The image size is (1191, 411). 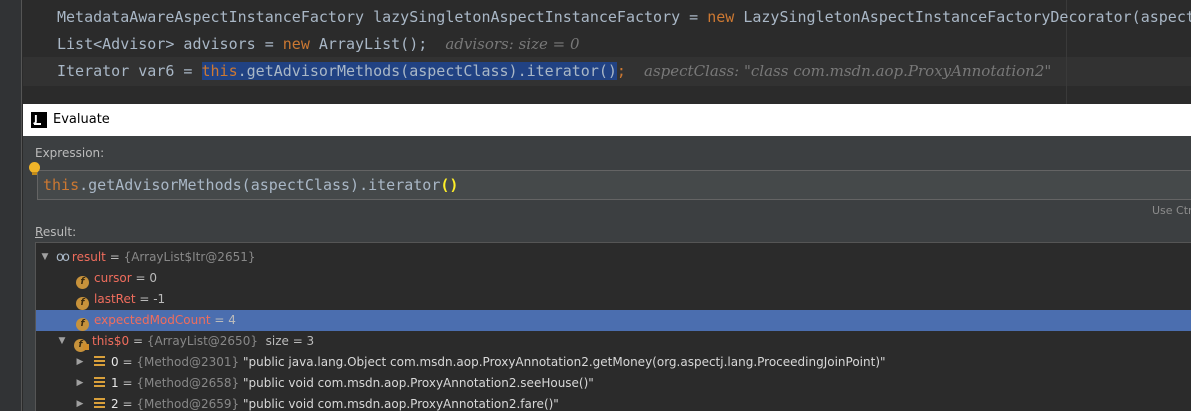 I want to click on code-declaration: List<Advisor> advisors =, so click(x=165, y=44).